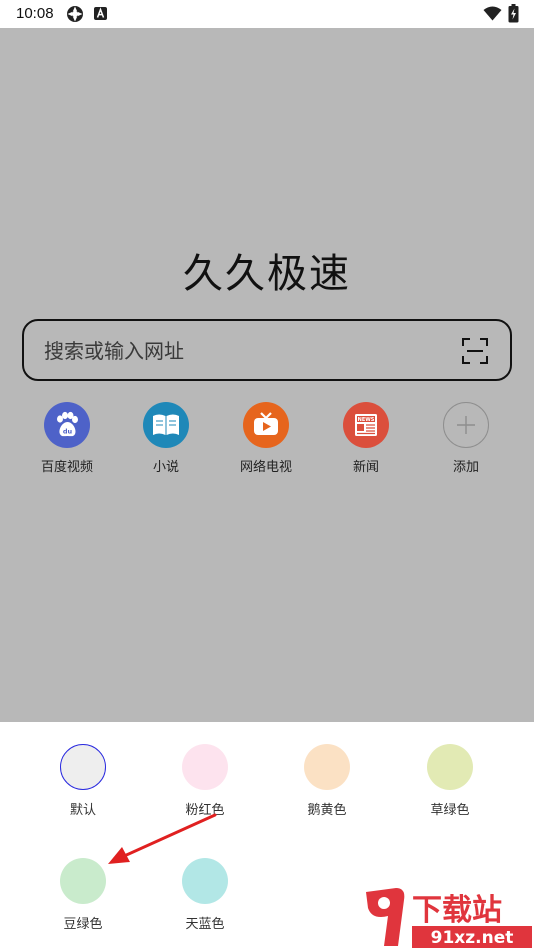 The width and height of the screenshot is (534, 950). Describe the element at coordinates (83, 924) in the screenshot. I see `swatch-label: 豆绿色` at that location.